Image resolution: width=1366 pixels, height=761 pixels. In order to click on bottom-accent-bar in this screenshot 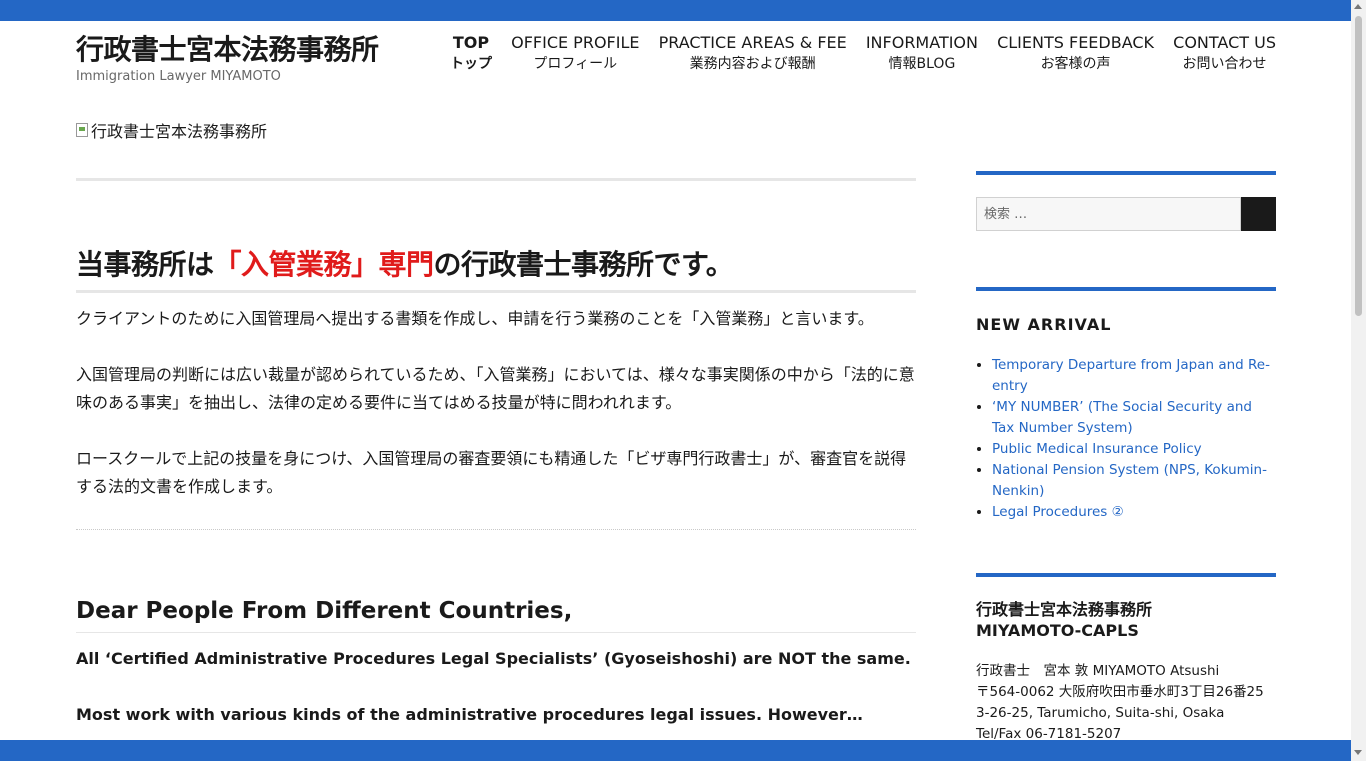, I will do `click(675, 750)`.